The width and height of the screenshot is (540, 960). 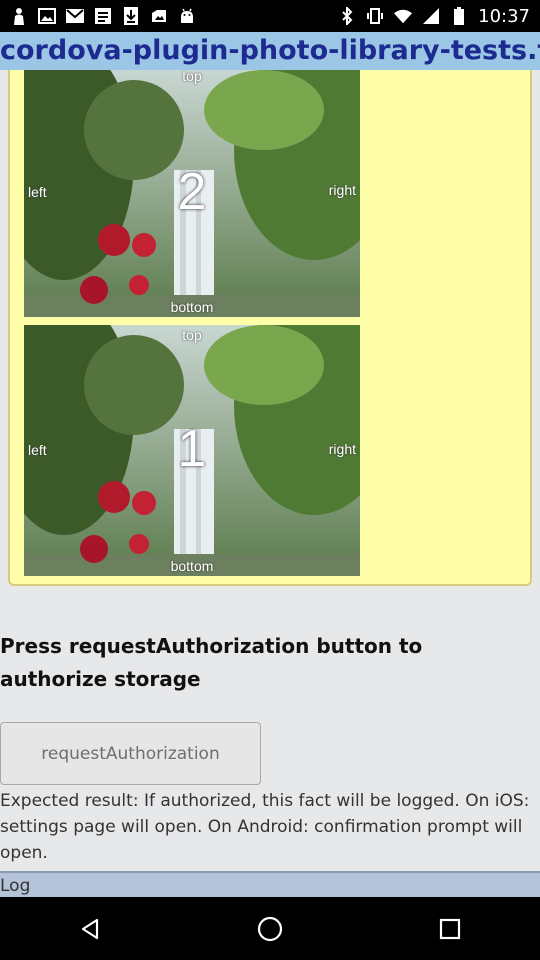 I want to click on home-button, so click(x=270, y=929).